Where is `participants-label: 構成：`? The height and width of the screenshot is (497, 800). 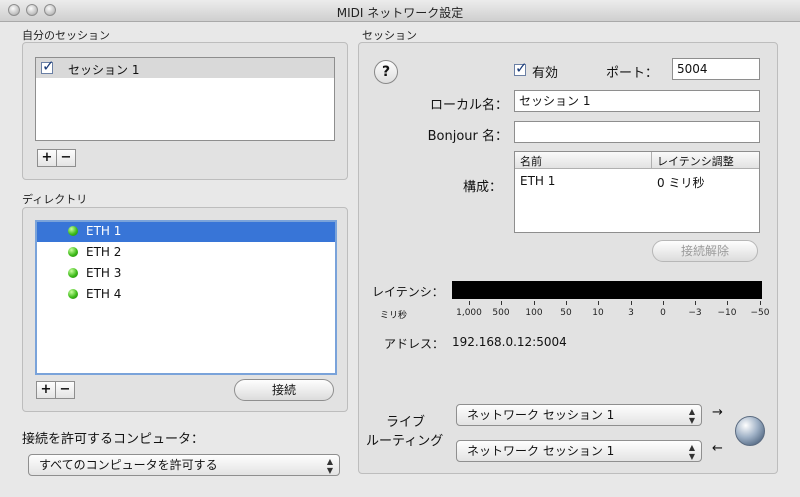 participants-label: 構成： is located at coordinates (482, 187).